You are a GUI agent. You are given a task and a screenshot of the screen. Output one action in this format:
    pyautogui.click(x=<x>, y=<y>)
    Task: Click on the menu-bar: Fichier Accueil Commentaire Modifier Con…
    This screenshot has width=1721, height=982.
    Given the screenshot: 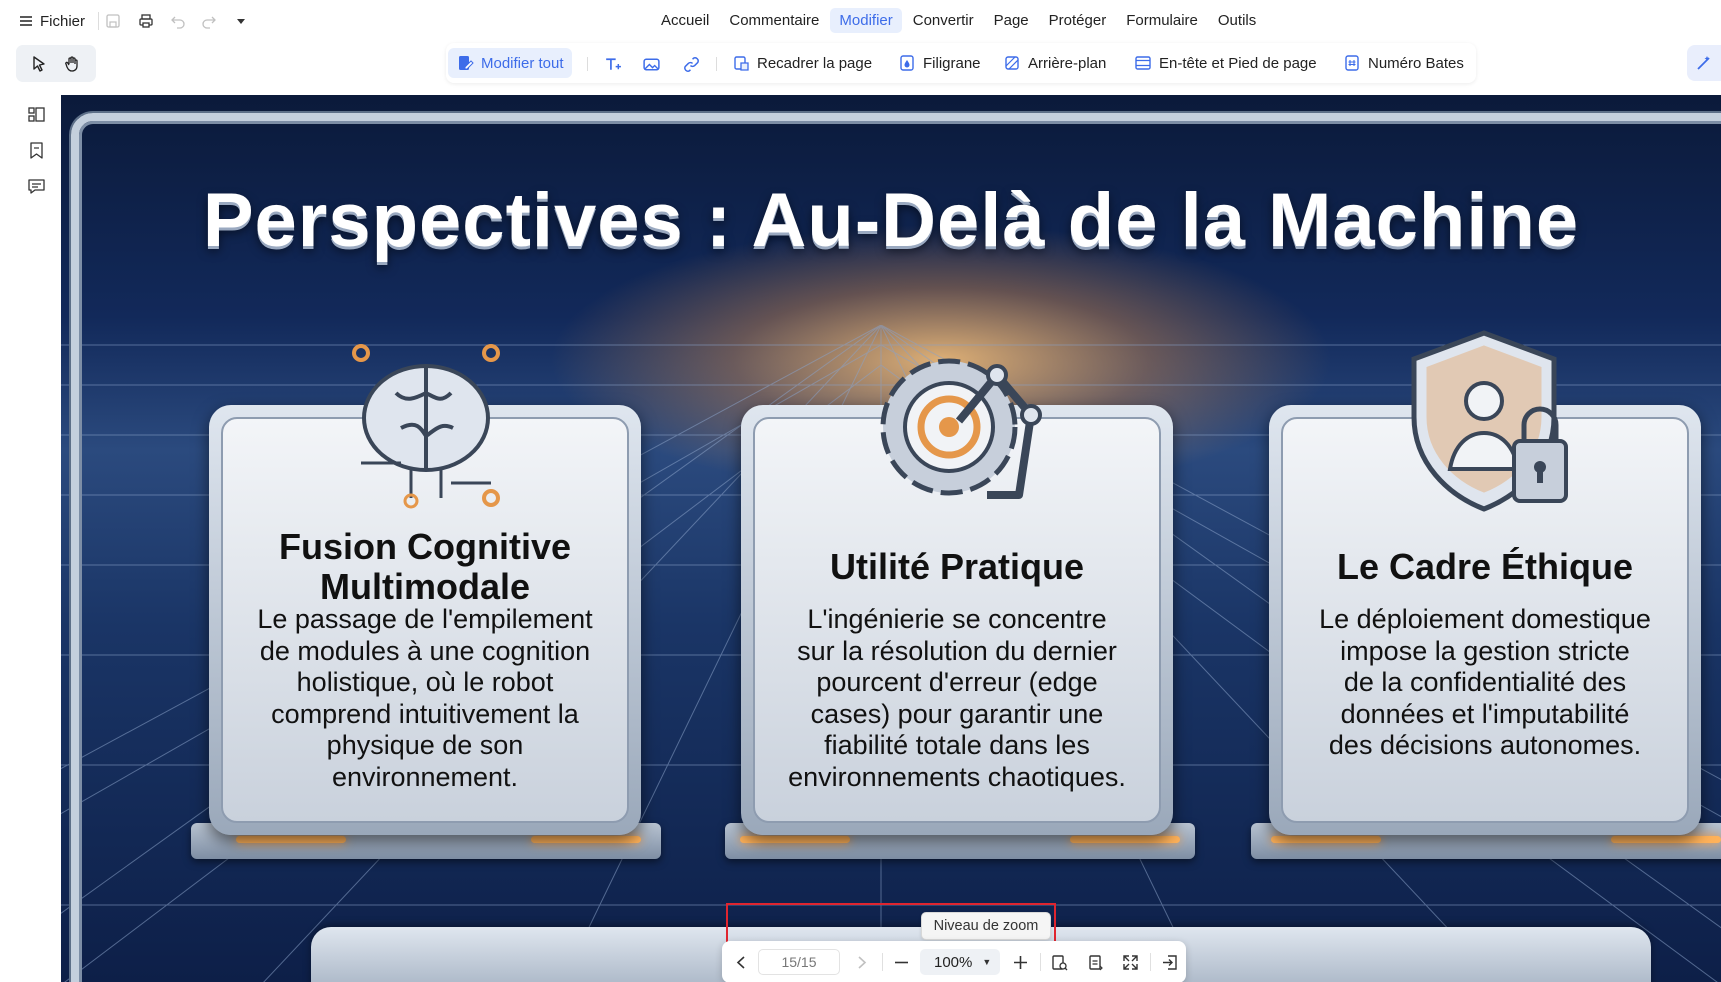 What is the action you would take?
    pyautogui.click(x=860, y=20)
    